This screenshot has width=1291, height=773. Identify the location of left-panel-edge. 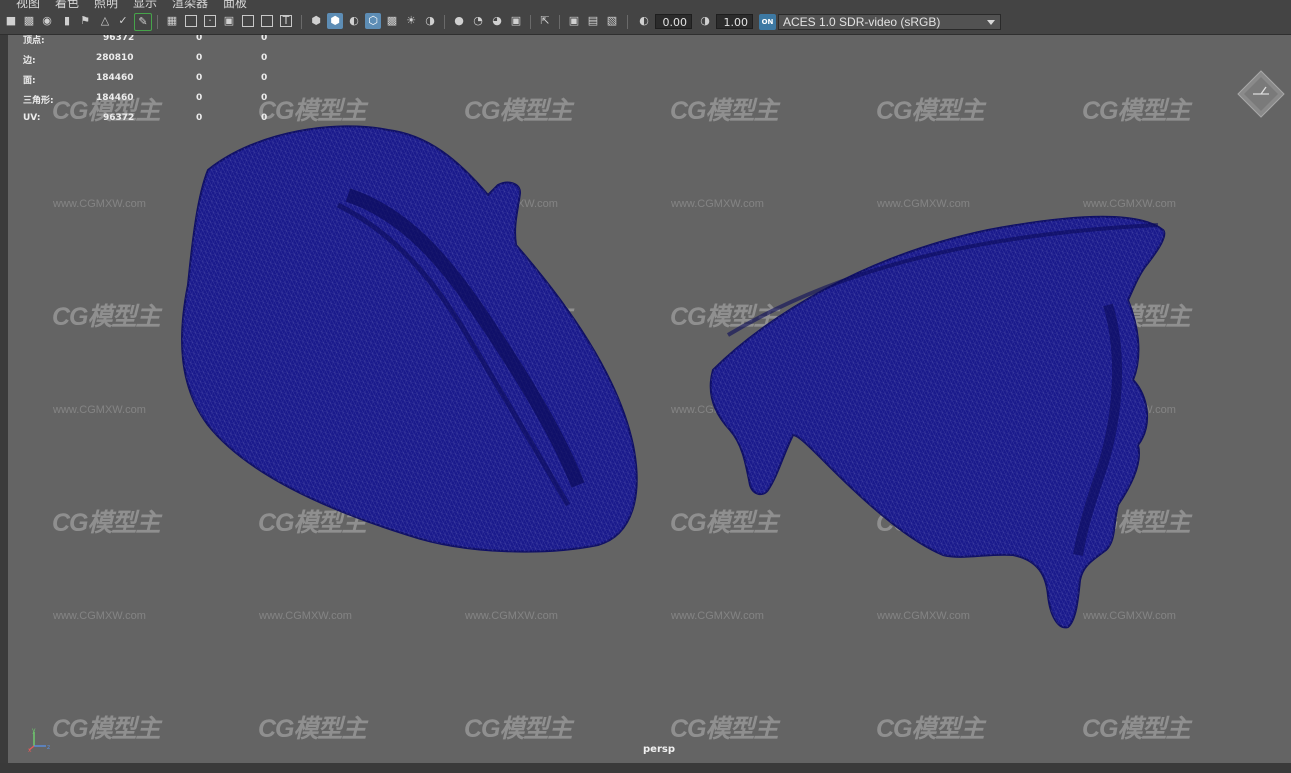
(4, 399).